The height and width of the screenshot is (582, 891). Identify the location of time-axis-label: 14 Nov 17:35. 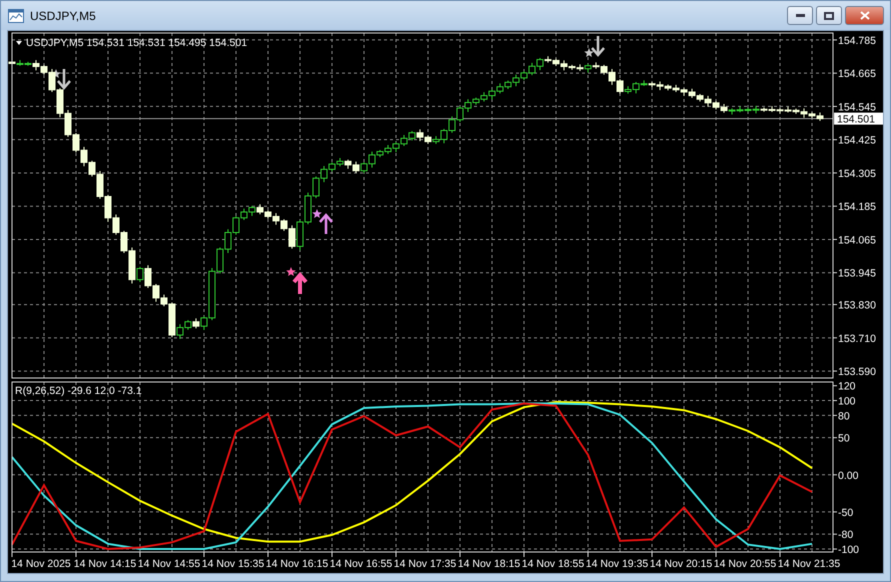
(425, 564).